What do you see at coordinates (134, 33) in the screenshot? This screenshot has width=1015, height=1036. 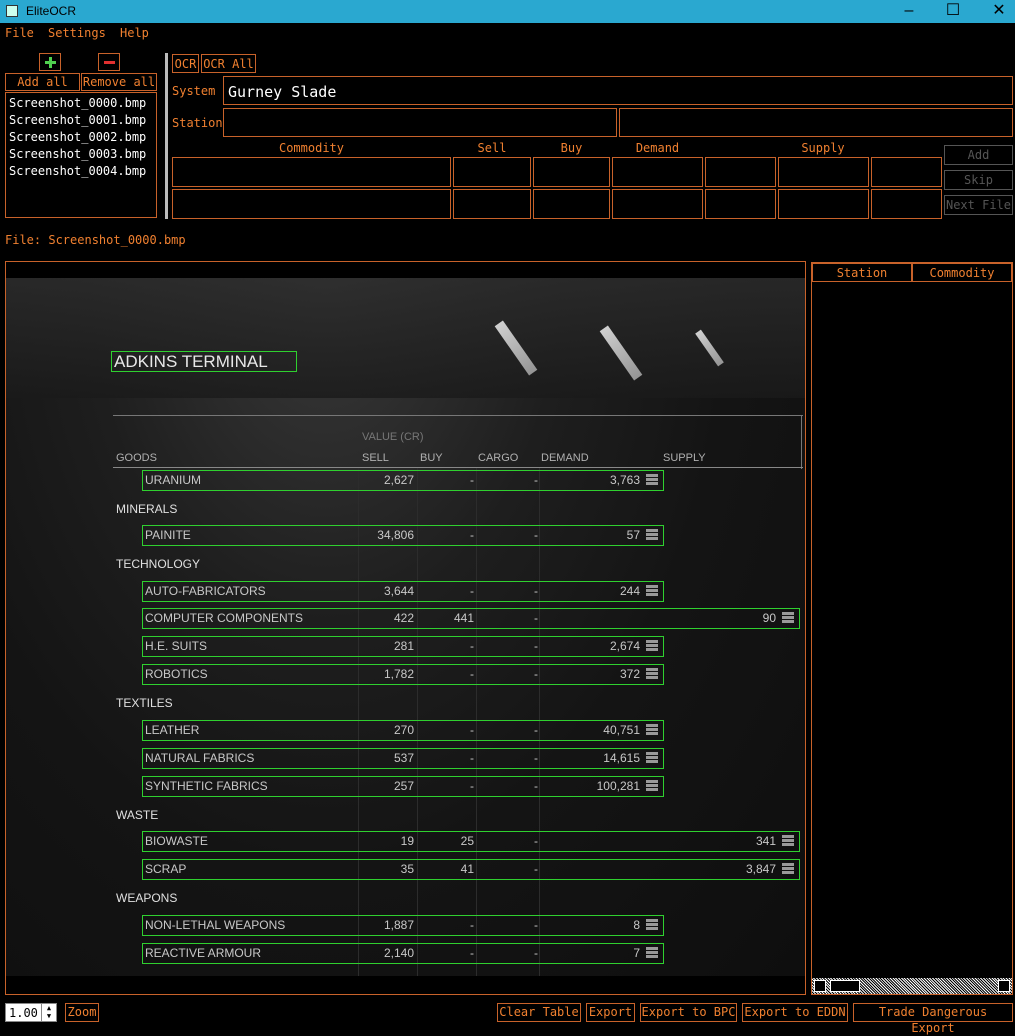 I see `menu-help: Help` at bounding box center [134, 33].